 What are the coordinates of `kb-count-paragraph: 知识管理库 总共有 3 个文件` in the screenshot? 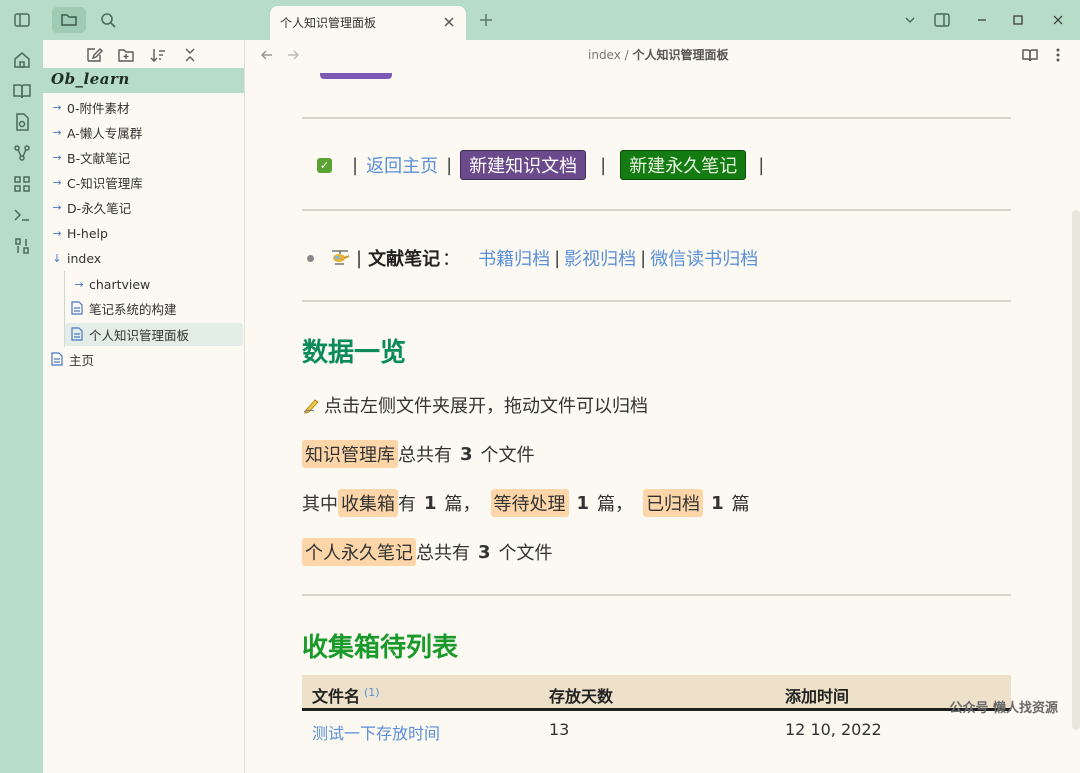 It's located at (418, 454).